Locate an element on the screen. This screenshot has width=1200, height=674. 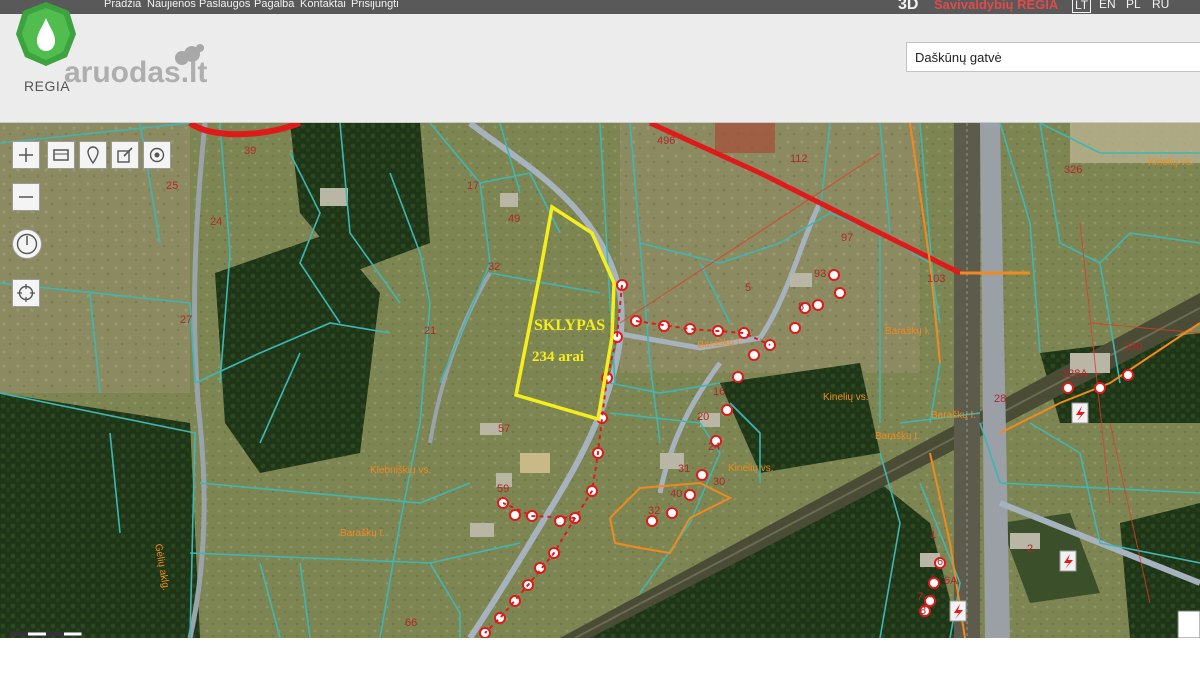
layers-button is located at coordinates (61, 155).